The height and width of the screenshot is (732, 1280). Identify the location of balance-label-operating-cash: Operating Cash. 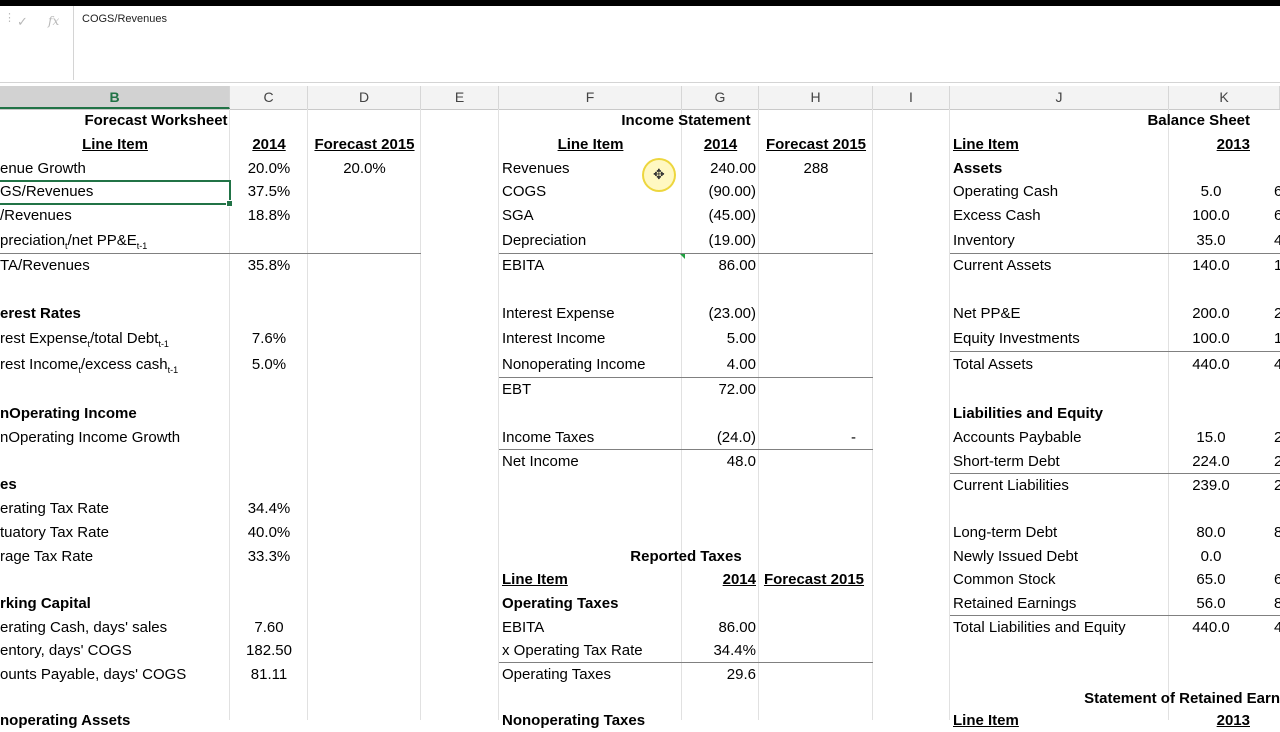
(1006, 191).